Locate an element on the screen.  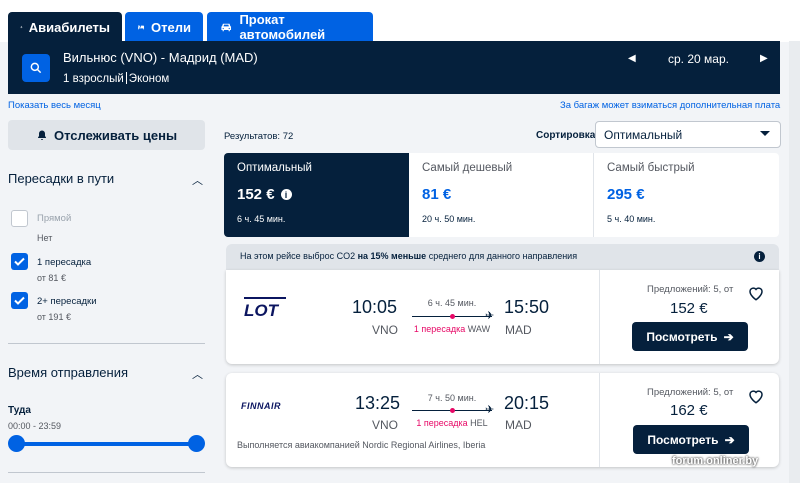
co2-highlight: на 15% меньше is located at coordinates (392, 256).